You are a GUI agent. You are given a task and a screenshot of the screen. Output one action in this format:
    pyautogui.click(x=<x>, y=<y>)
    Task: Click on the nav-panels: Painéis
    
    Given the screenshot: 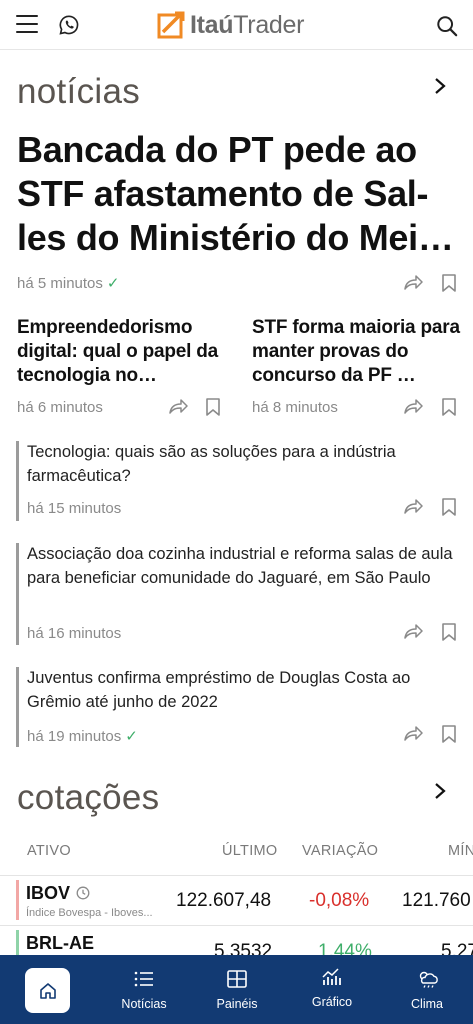 What is the action you would take?
    pyautogui.click(x=237, y=991)
    